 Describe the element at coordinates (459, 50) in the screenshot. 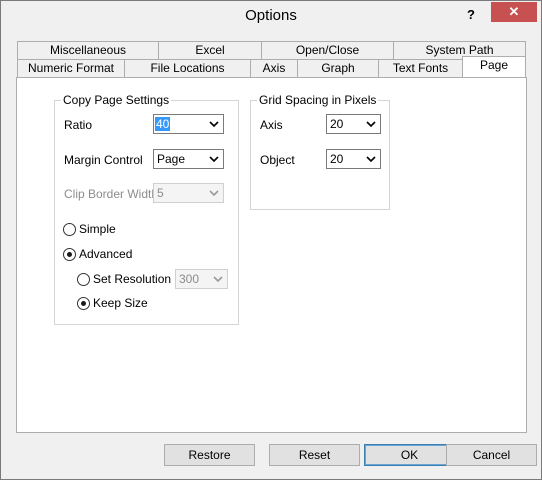

I see `tab-label: System Path` at that location.